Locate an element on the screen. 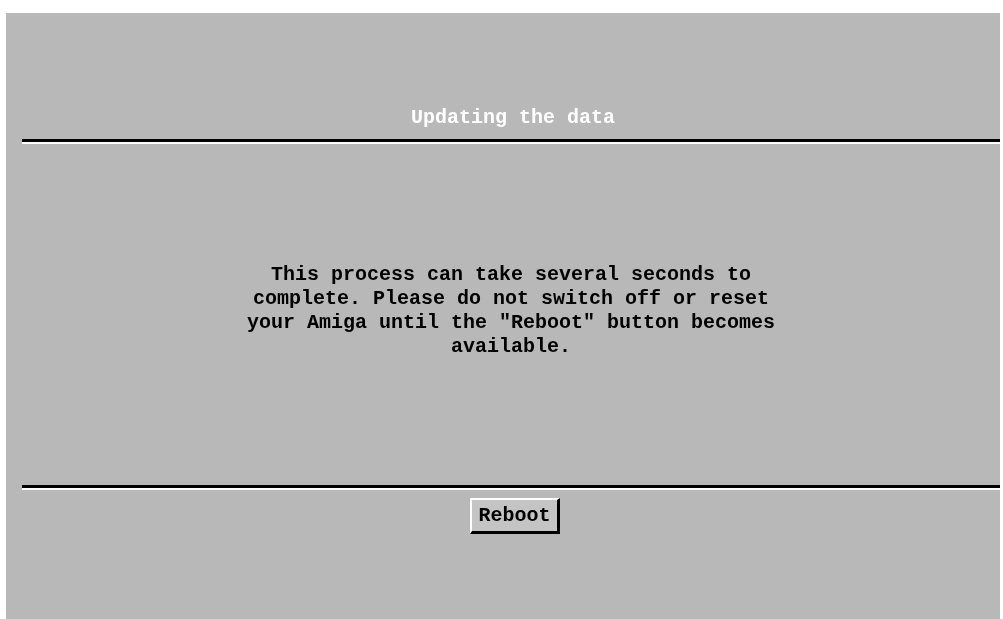  screen-title: Updating the data is located at coordinates (512, 118).